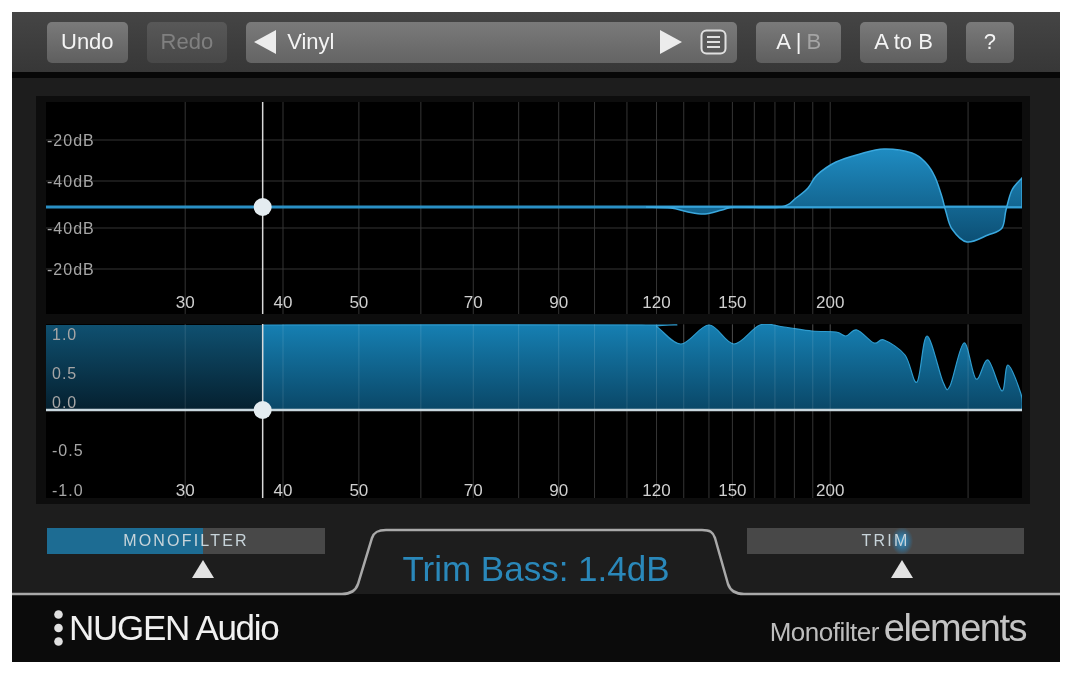  What do you see at coordinates (783, 42) in the screenshot?
I see `toggle-option: A` at bounding box center [783, 42].